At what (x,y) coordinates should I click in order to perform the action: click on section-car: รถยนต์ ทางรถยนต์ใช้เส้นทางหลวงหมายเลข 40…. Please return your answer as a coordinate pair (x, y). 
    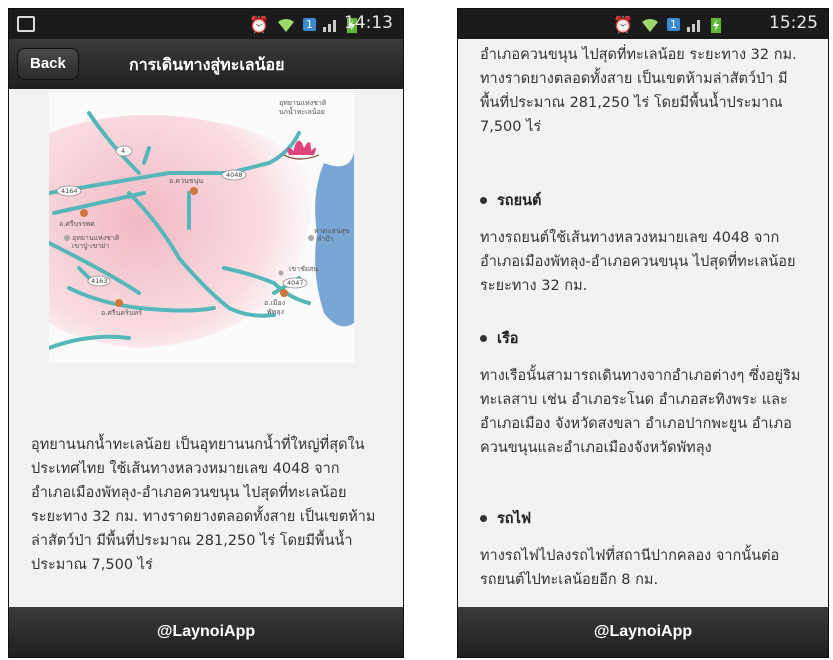
    Looking at the image, I should click on (645, 243).